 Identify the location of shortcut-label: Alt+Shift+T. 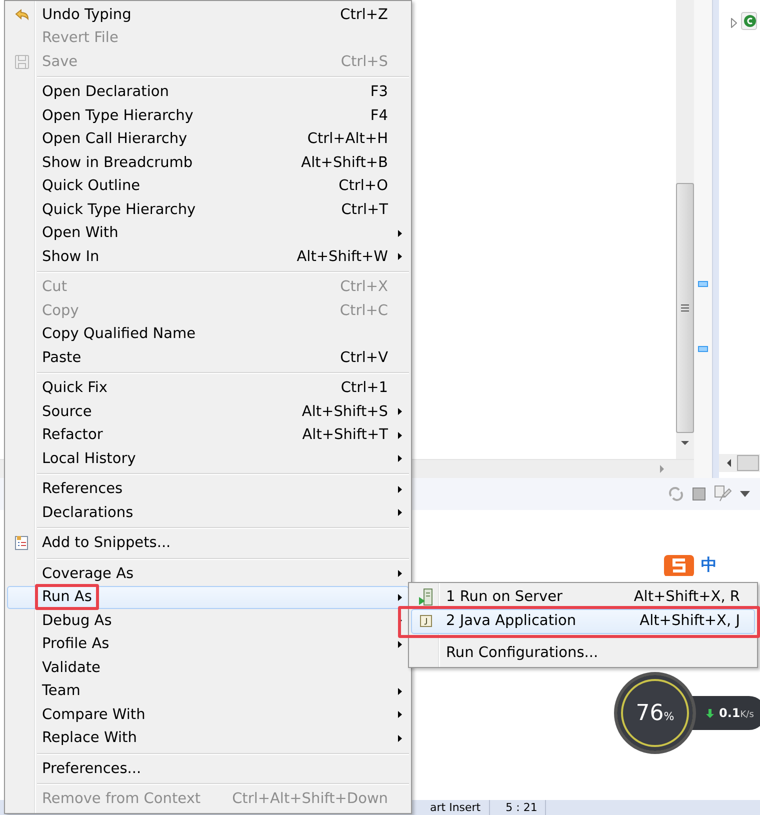
(345, 435).